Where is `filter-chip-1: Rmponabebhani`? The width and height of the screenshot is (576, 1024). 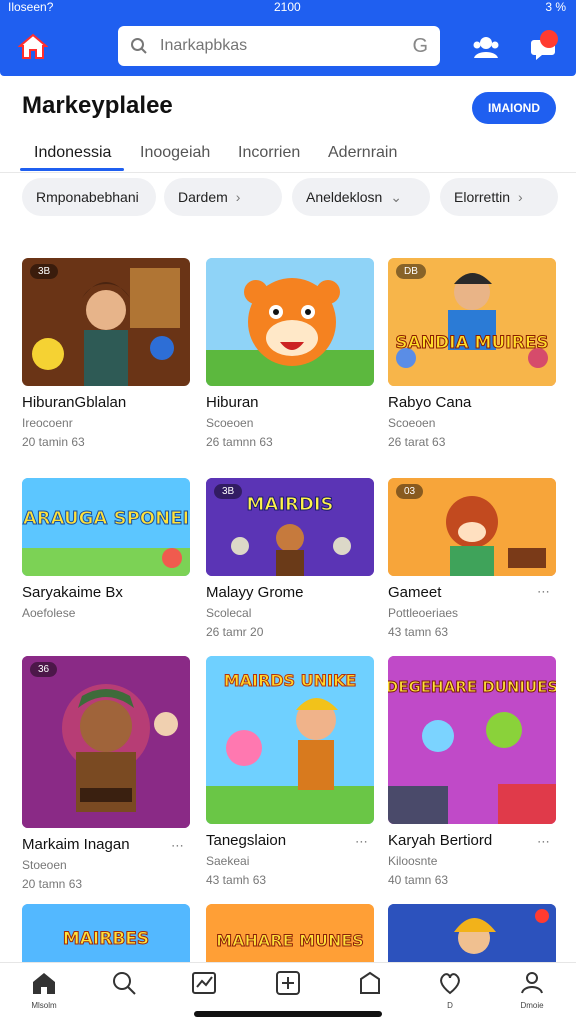 filter-chip-1: Rmponabebhani is located at coordinates (89, 197).